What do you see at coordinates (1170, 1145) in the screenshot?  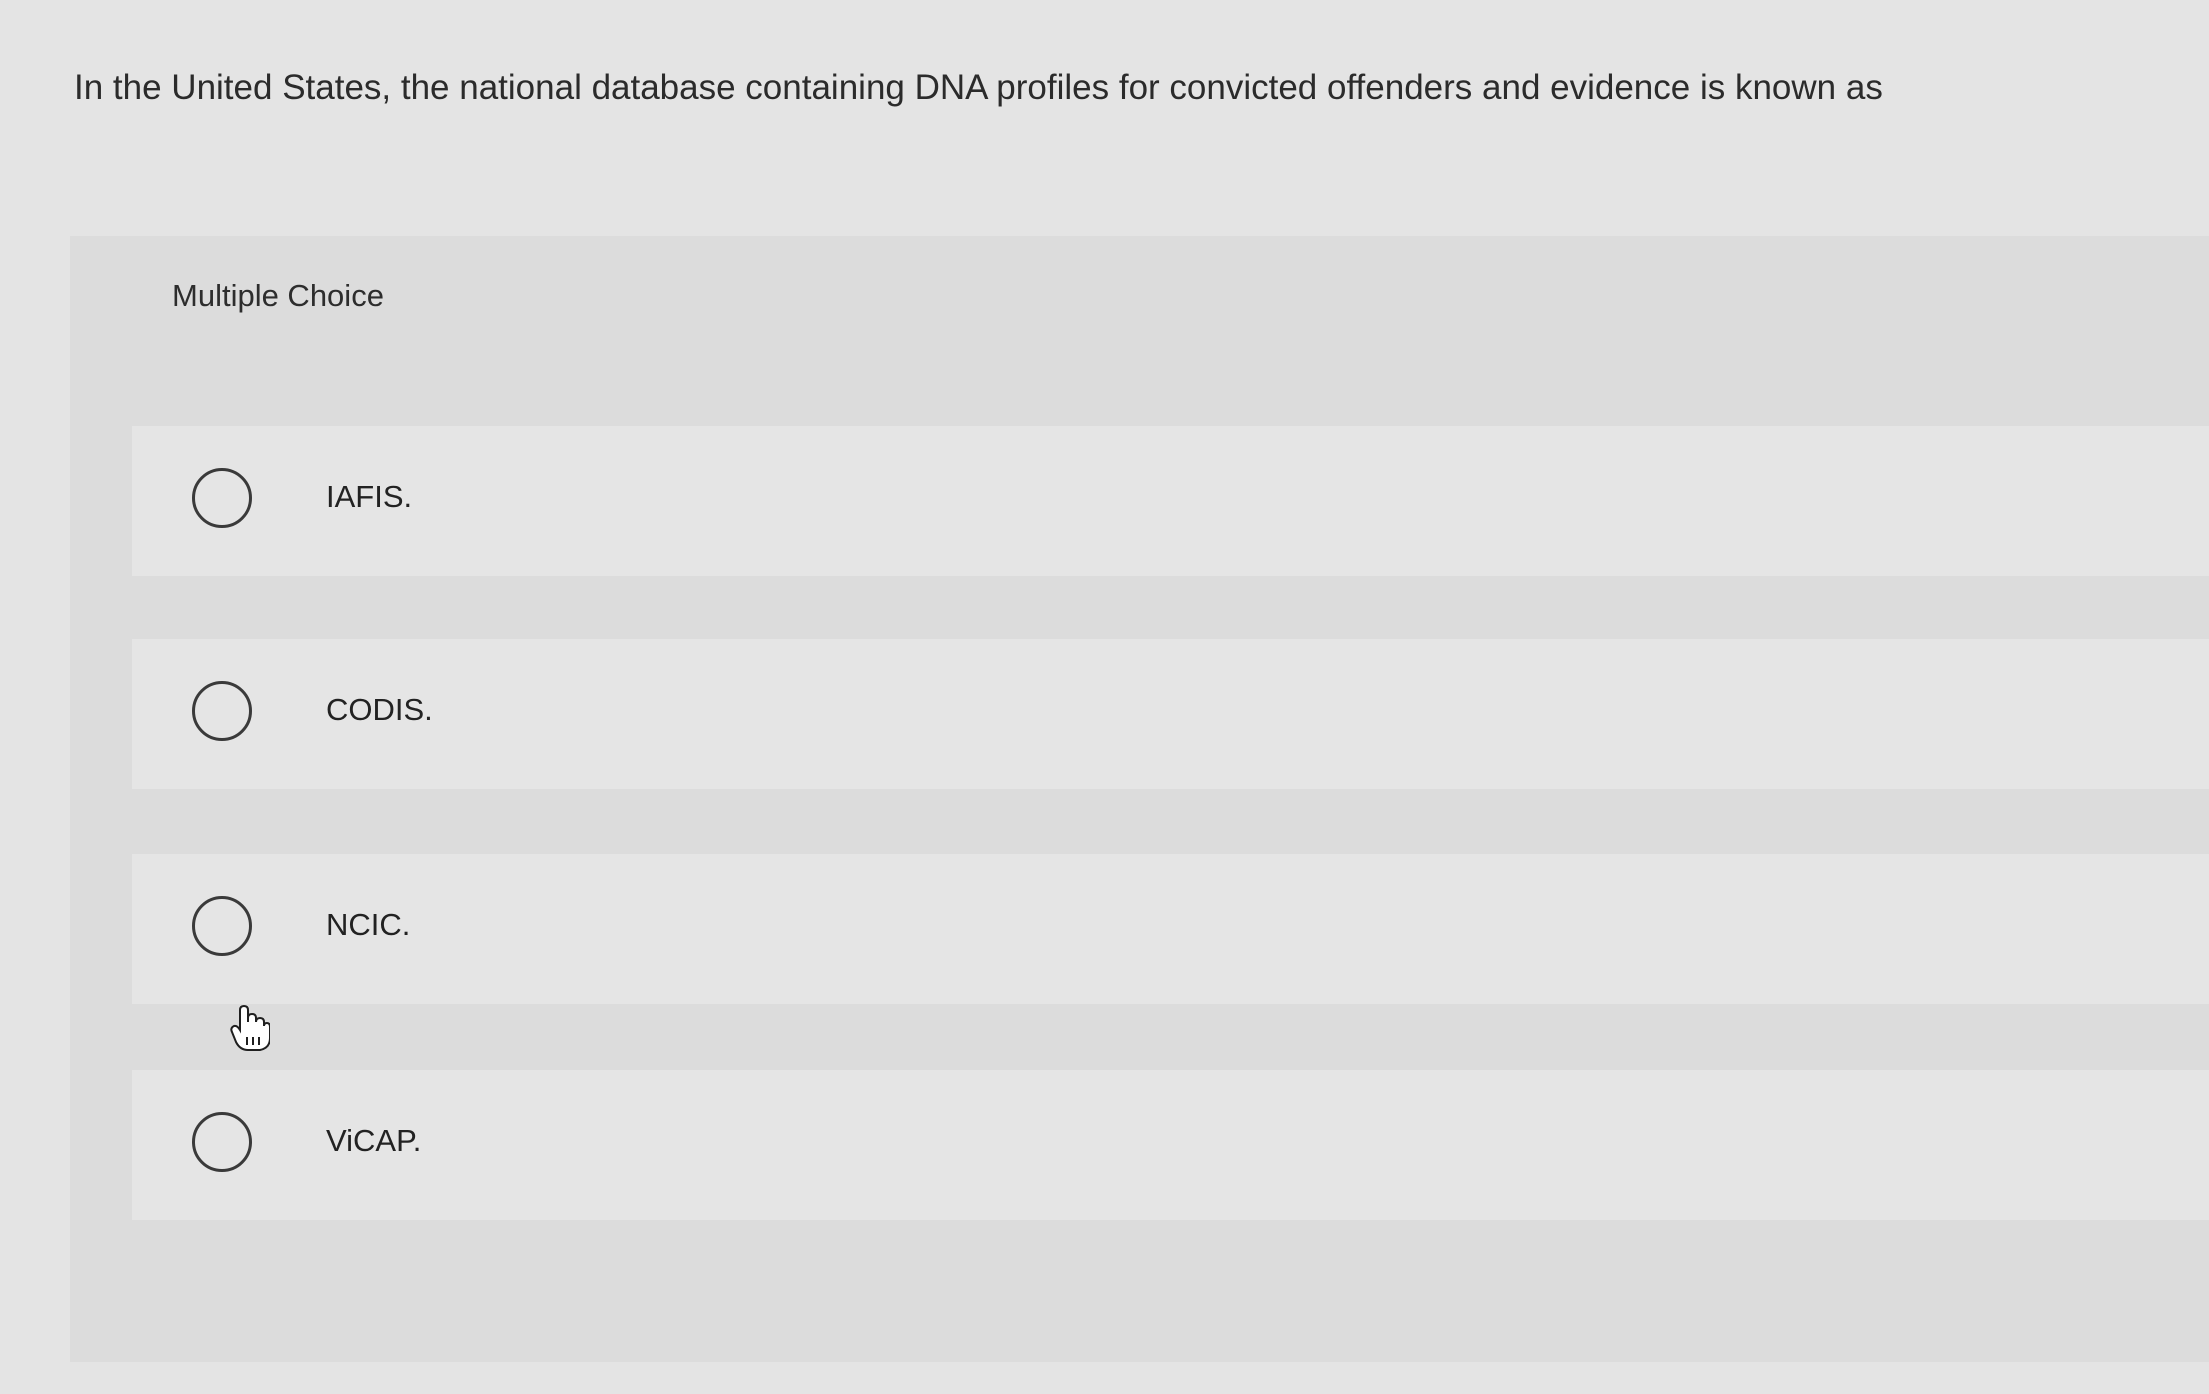 I see `choice-option-vicap: ViCAP.` at bounding box center [1170, 1145].